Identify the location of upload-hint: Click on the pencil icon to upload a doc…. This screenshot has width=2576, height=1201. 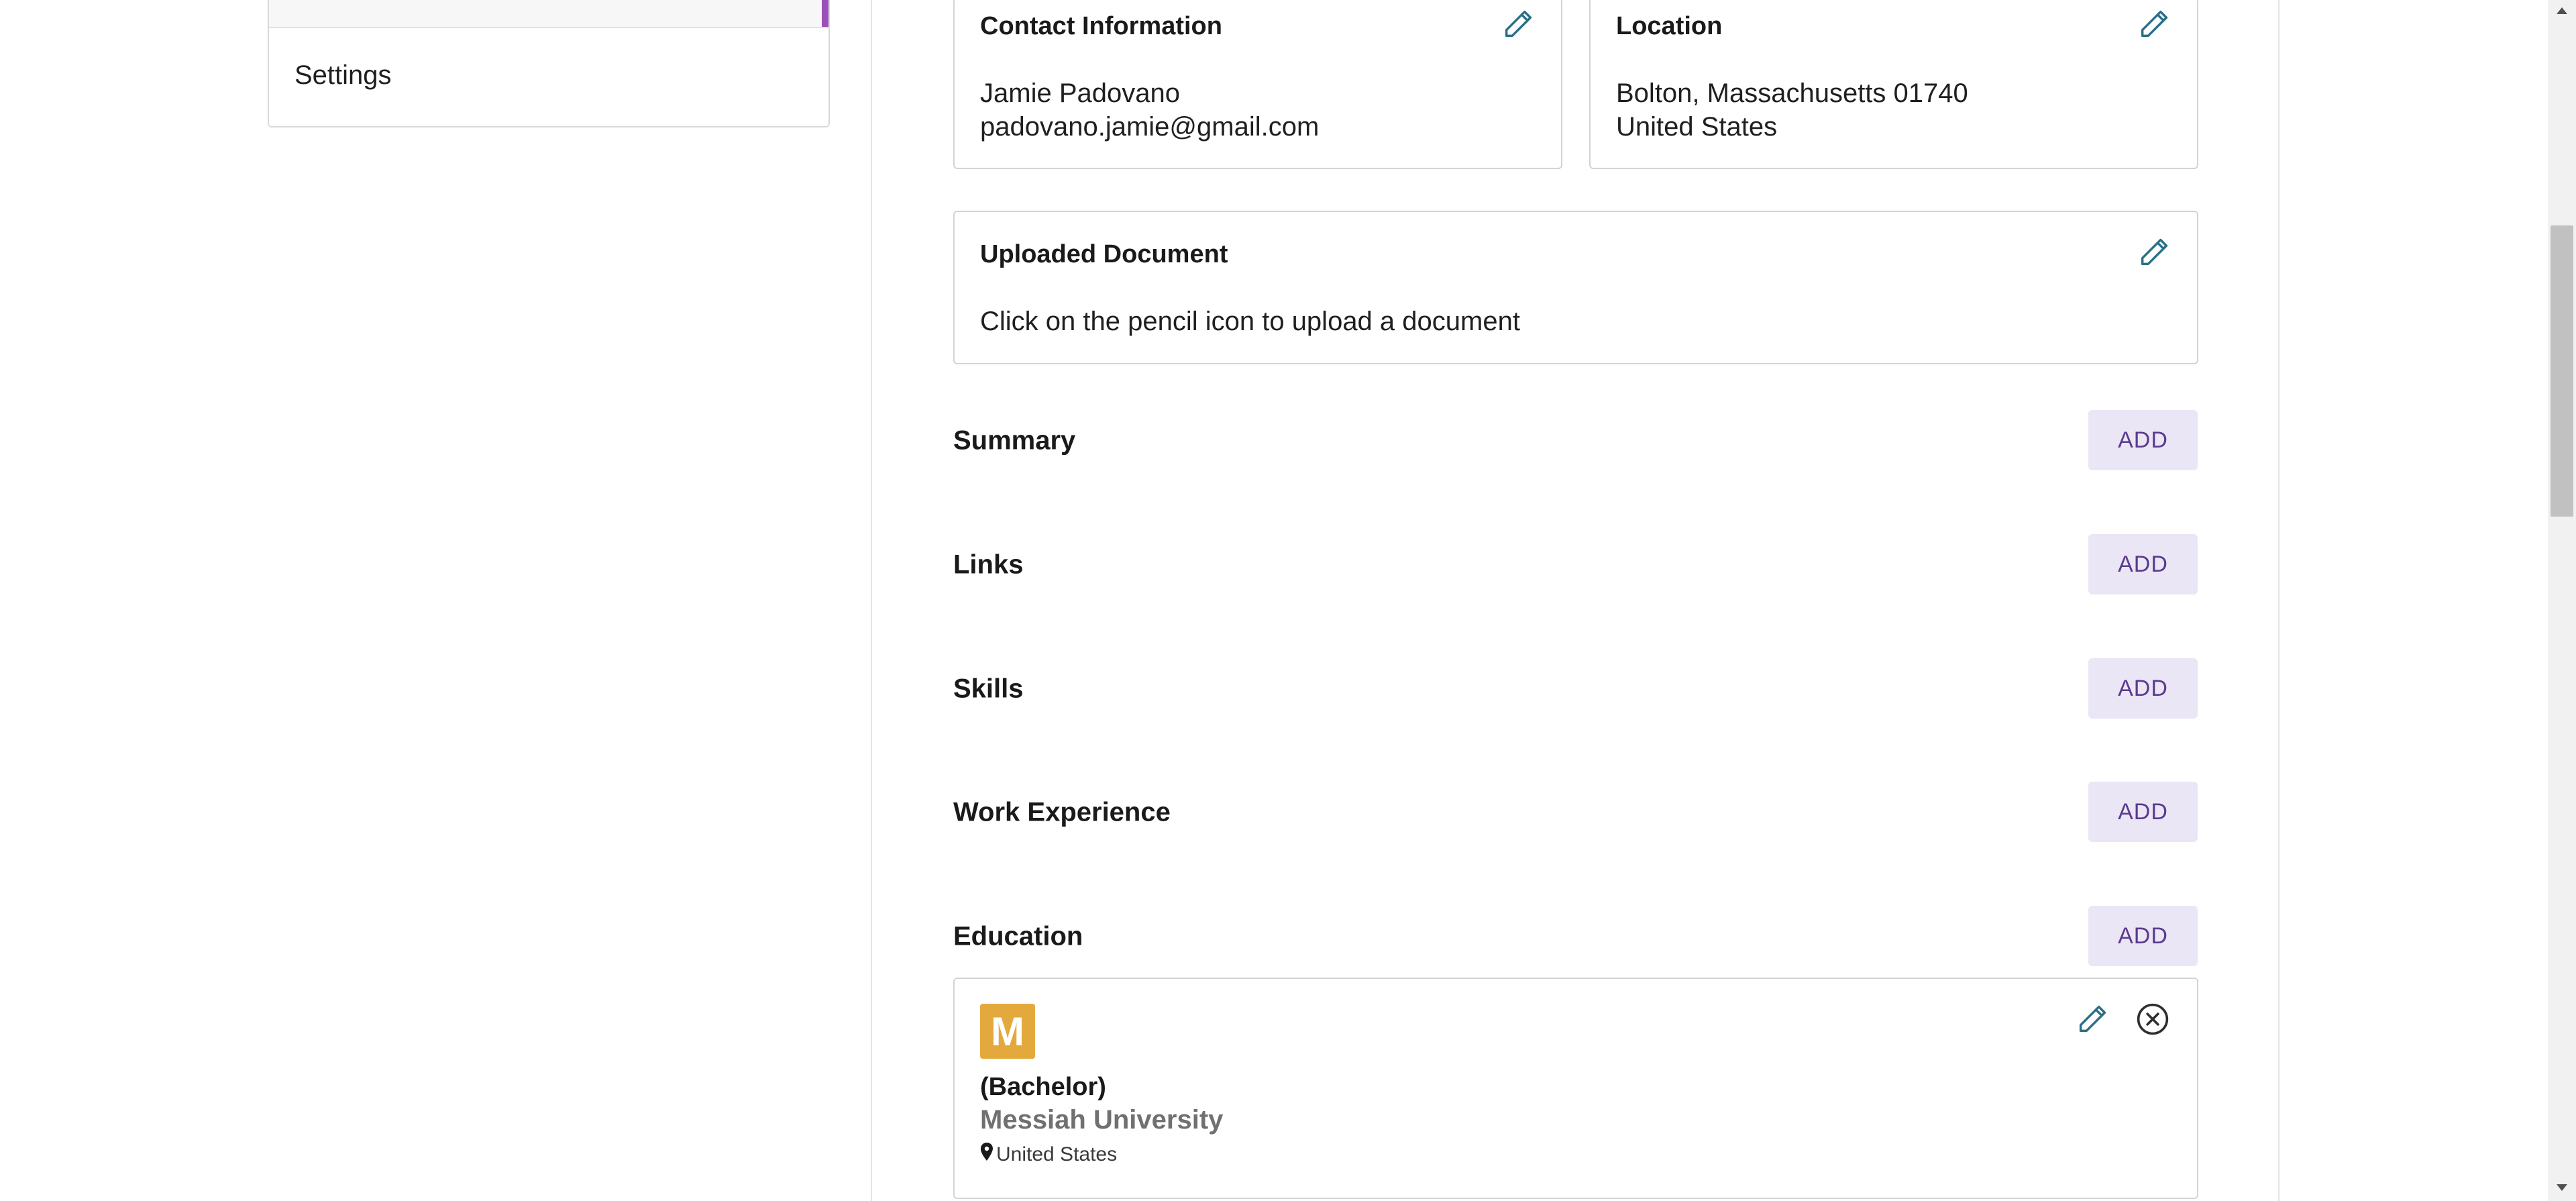
(1250, 321).